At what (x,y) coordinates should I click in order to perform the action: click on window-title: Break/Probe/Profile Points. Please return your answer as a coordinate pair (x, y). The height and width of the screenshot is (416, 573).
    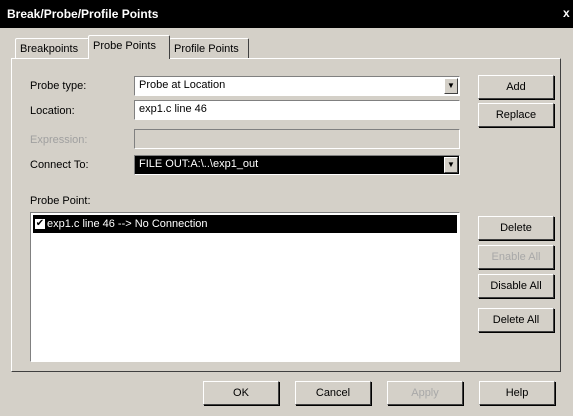
    Looking at the image, I should click on (83, 14).